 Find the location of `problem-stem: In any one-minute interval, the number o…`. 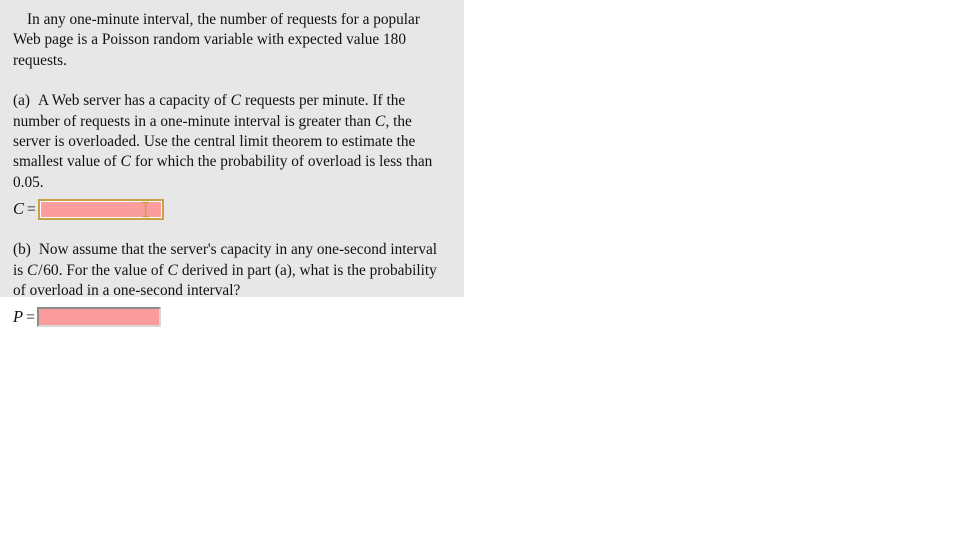

problem-stem: In any one-minute interval, the number o… is located at coordinates (231, 40).